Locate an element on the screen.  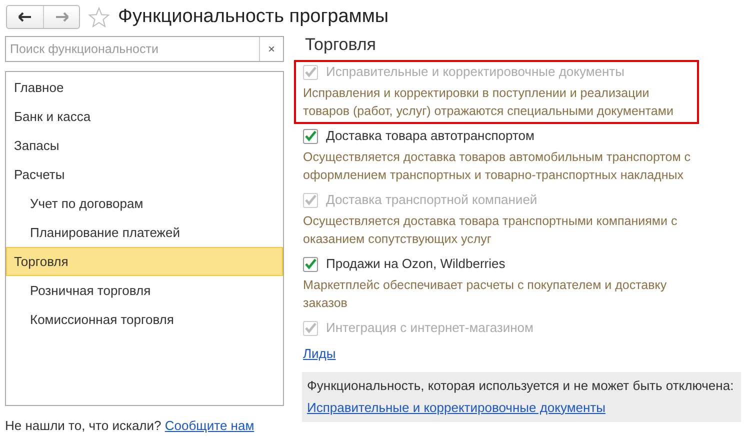
section-item: Планирование платежей is located at coordinates (144, 232).